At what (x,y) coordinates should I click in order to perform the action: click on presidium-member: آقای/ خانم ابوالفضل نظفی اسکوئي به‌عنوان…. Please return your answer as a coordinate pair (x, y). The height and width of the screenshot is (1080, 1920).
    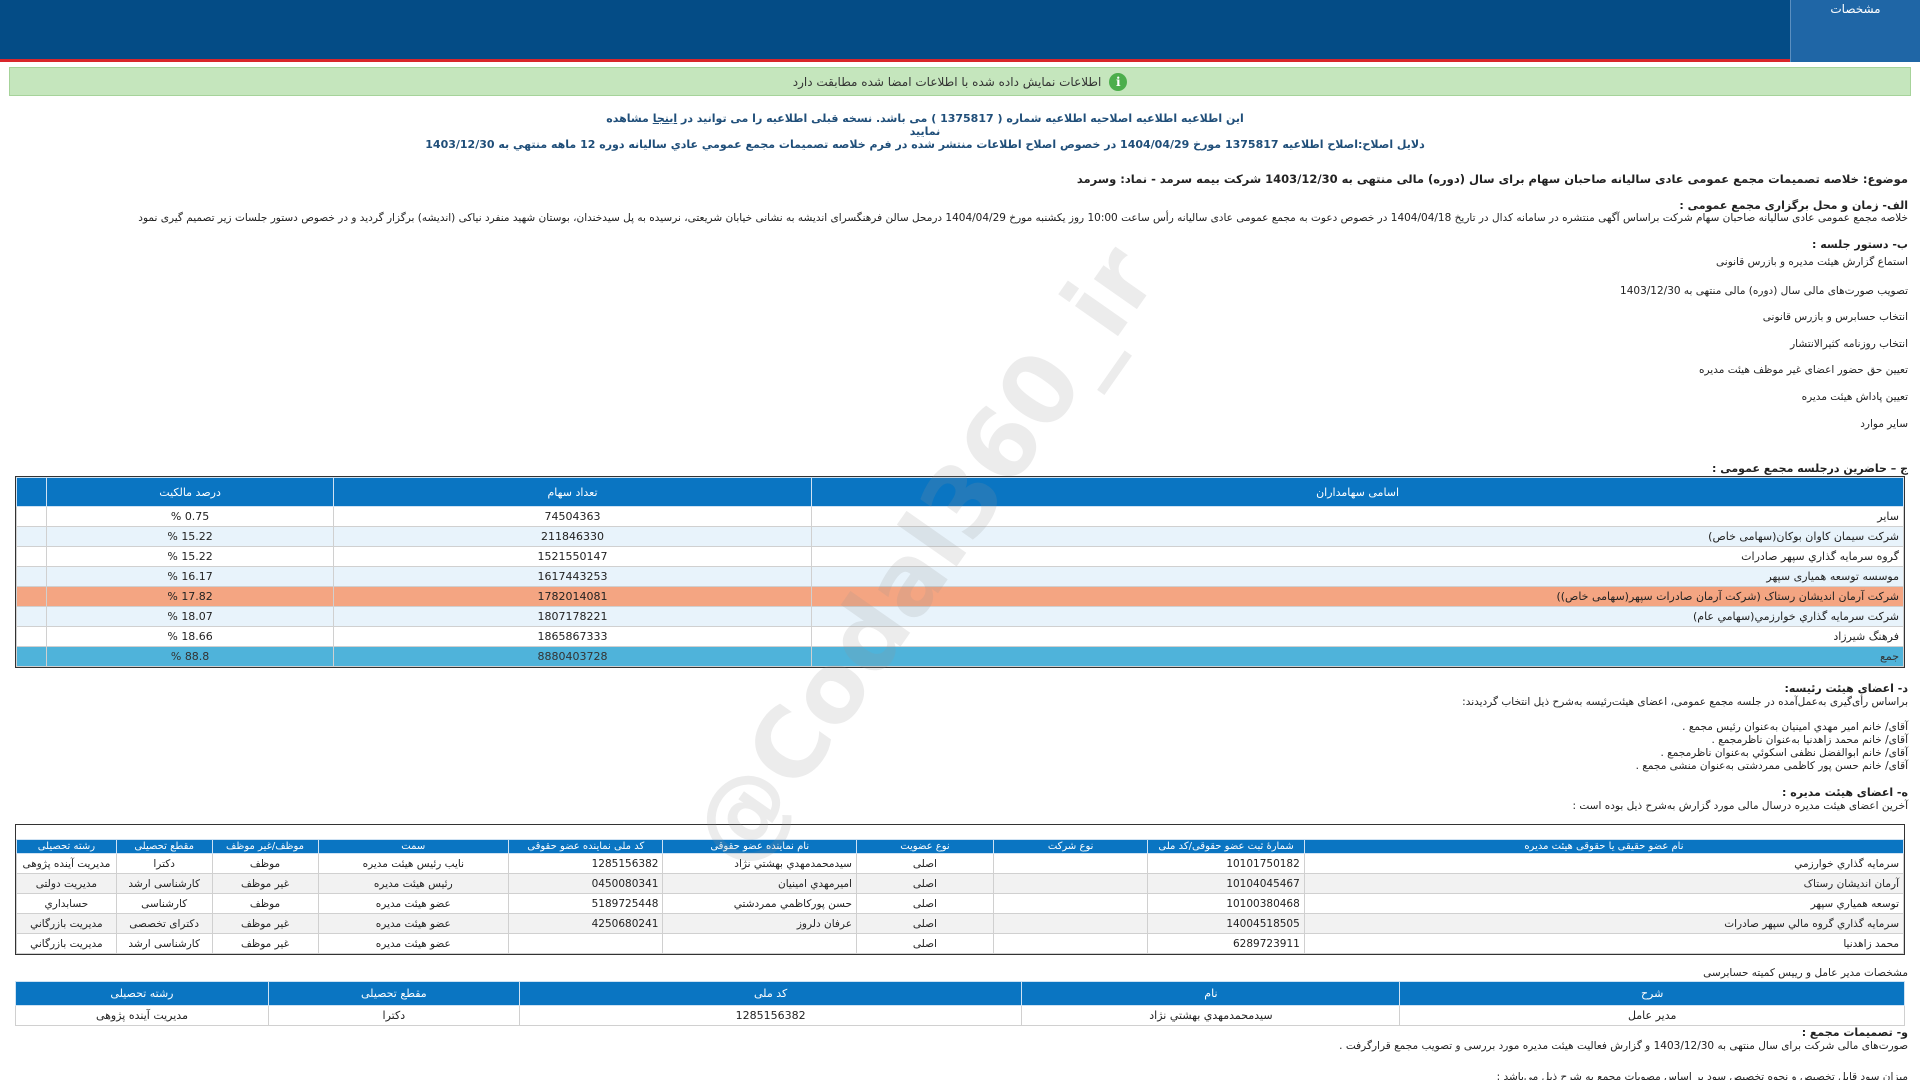
    Looking at the image, I should click on (1784, 753).